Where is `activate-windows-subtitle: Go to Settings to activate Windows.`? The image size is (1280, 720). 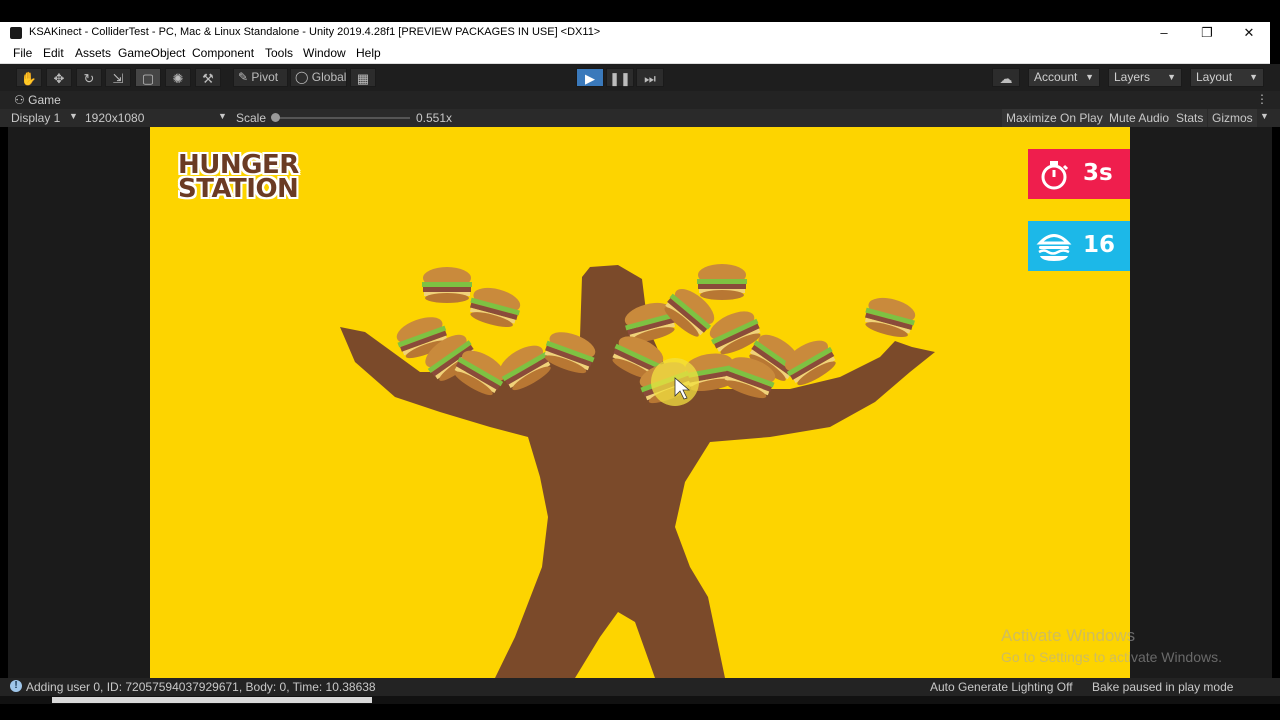 activate-windows-subtitle: Go to Settings to activate Windows. is located at coordinates (1111, 657).